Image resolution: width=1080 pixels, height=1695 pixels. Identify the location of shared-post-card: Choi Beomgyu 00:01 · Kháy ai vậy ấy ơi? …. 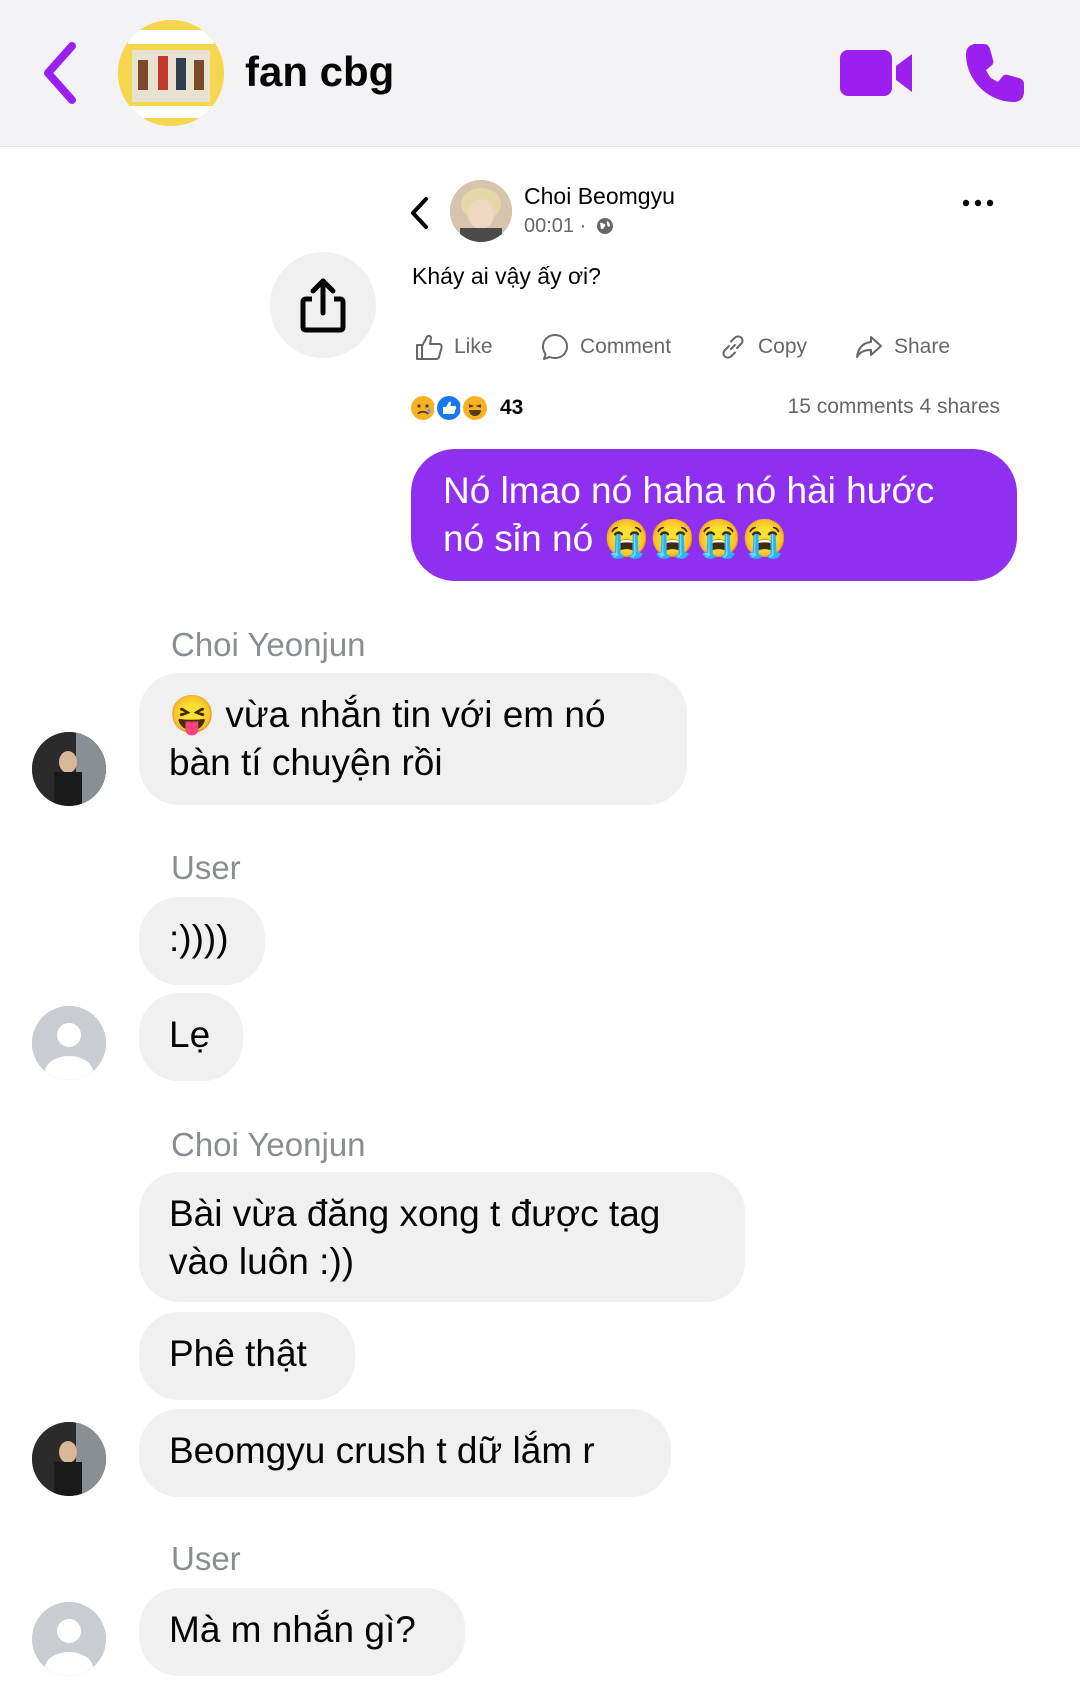
(710, 295).